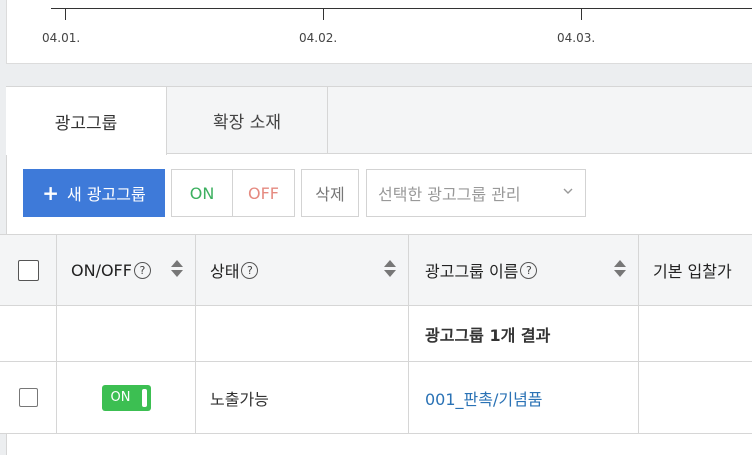 The width and height of the screenshot is (752, 455). Describe the element at coordinates (106, 194) in the screenshot. I see `new-ad-group-label: 새 광고그룹` at that location.